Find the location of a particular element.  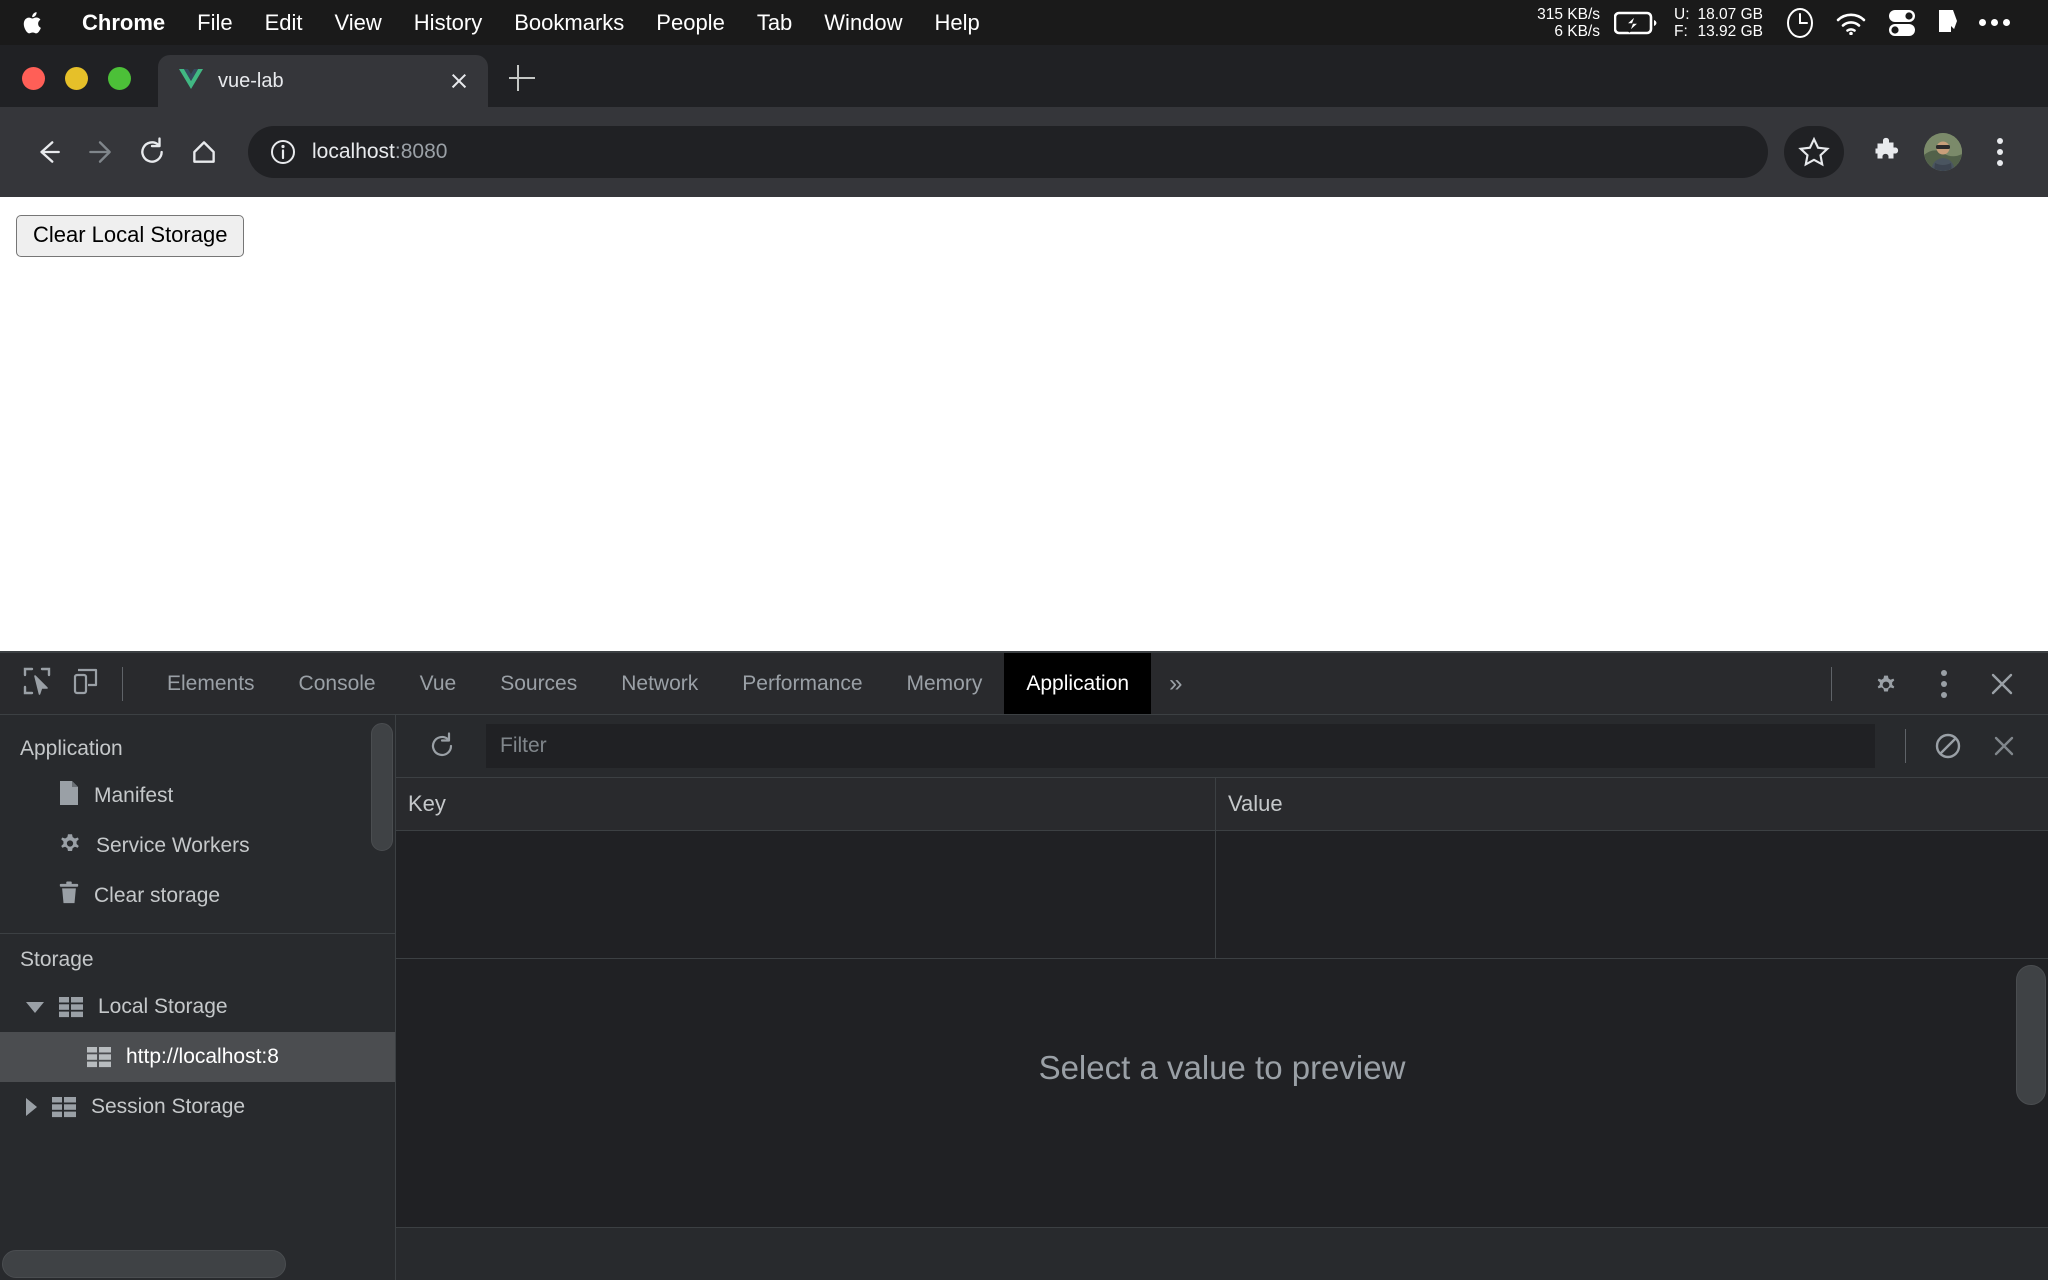

menu-edit: Edit is located at coordinates (284, 22).